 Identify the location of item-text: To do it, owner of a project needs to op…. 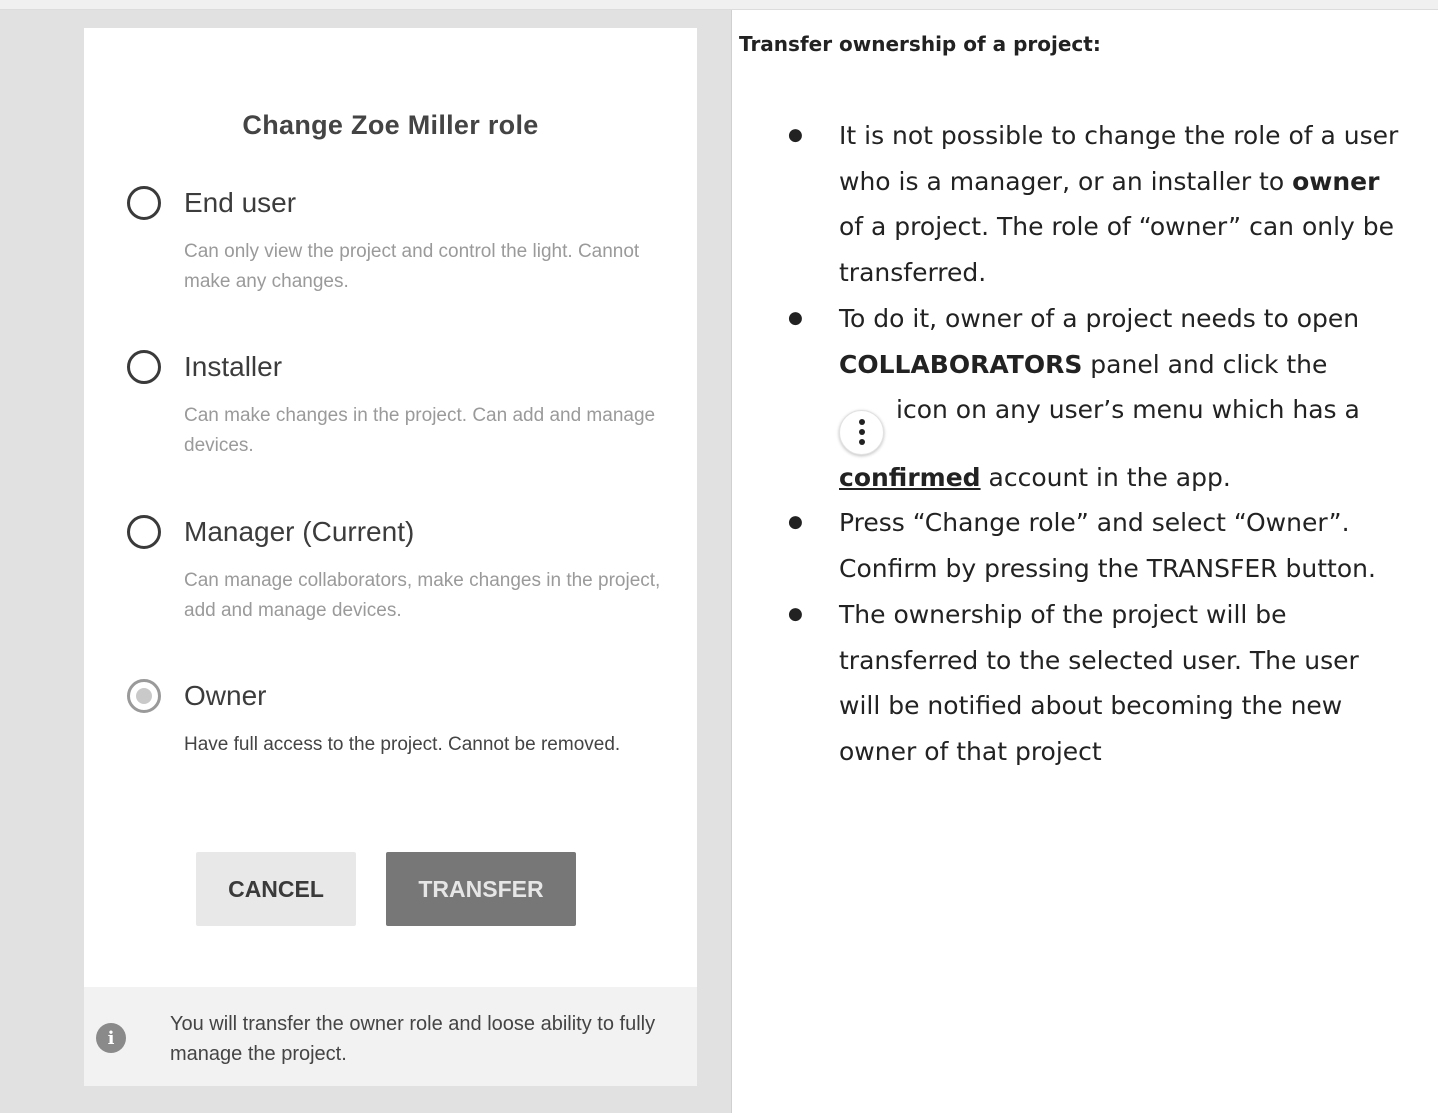
(1099, 318).